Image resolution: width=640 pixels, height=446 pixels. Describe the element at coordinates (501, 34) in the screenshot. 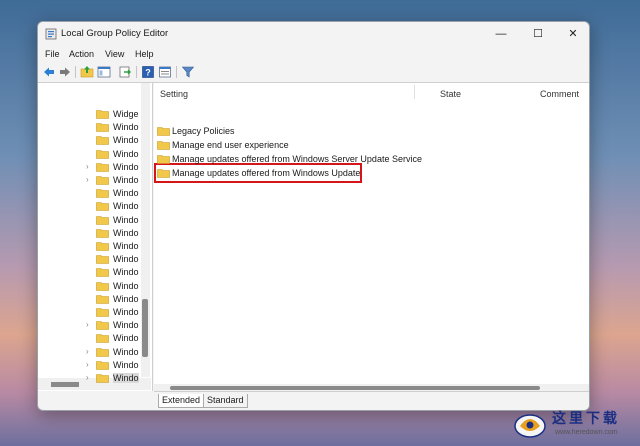

I see `minimize-button: —` at that location.